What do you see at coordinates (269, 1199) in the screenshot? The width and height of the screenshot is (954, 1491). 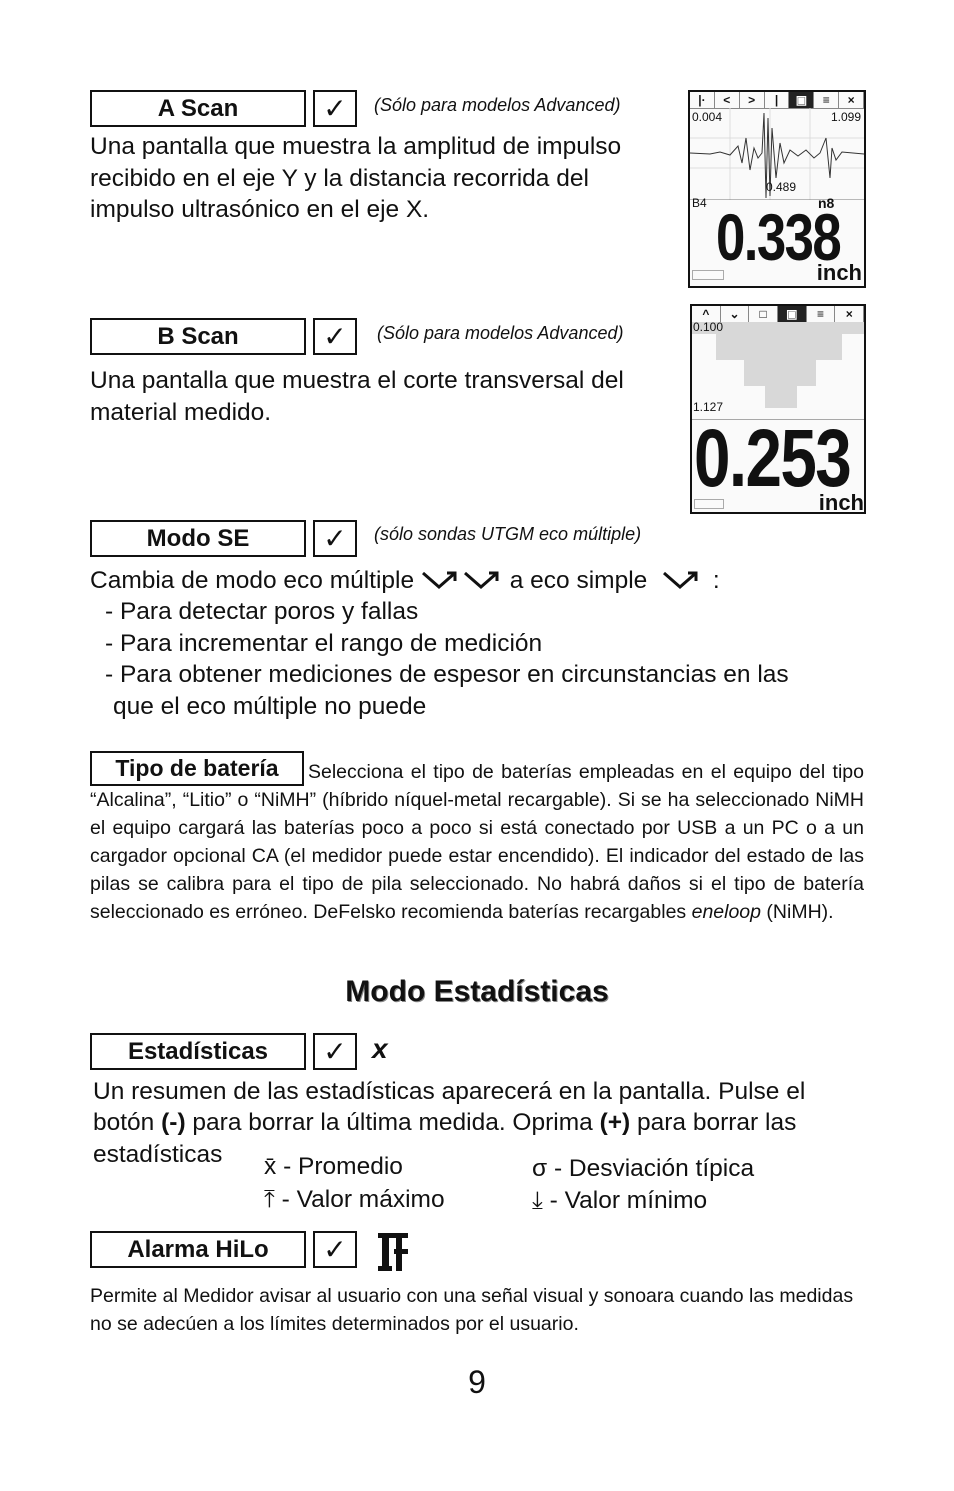 I see `max-icon: ⤒` at bounding box center [269, 1199].